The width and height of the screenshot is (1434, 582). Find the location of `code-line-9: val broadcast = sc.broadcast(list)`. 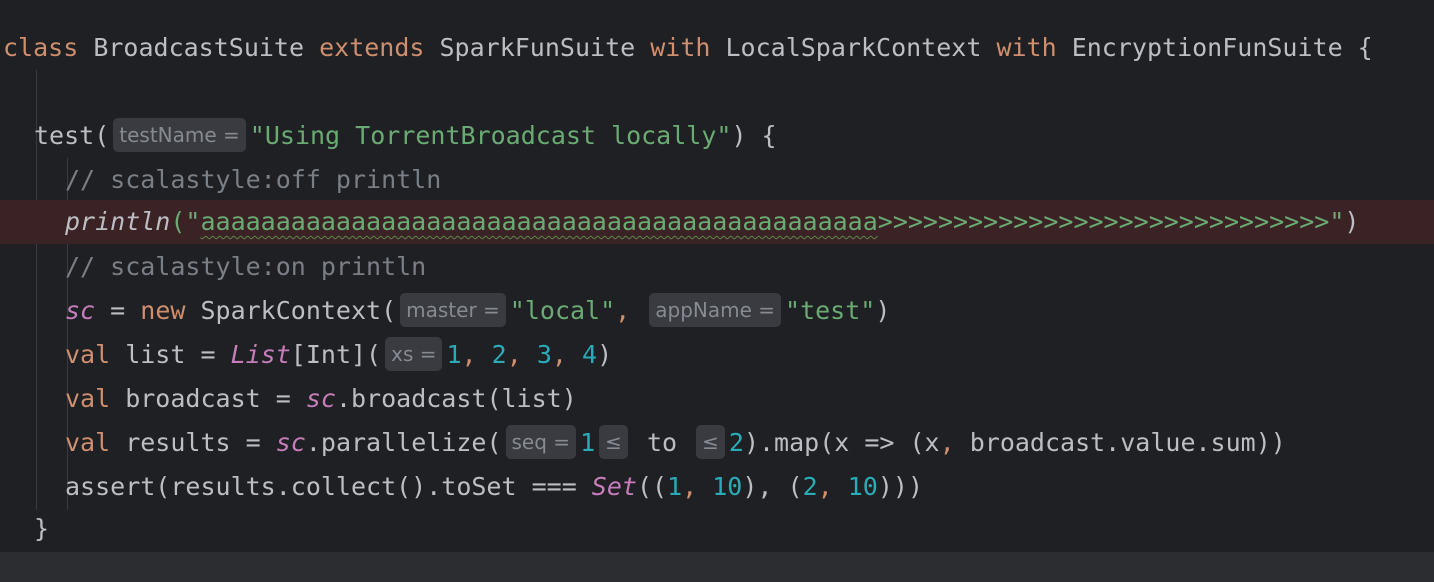

code-line-9: val broadcast = sc.broadcast(list) is located at coordinates (717, 399).